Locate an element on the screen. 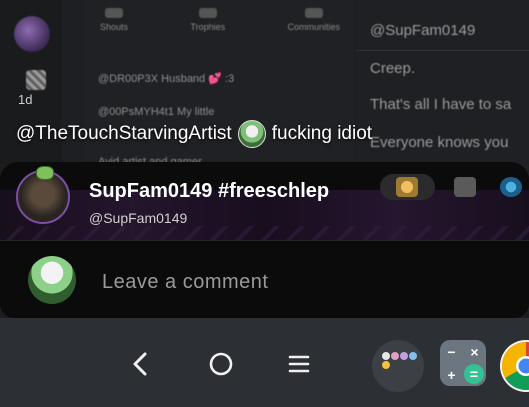  chat-message: Creep. is located at coordinates (393, 68).